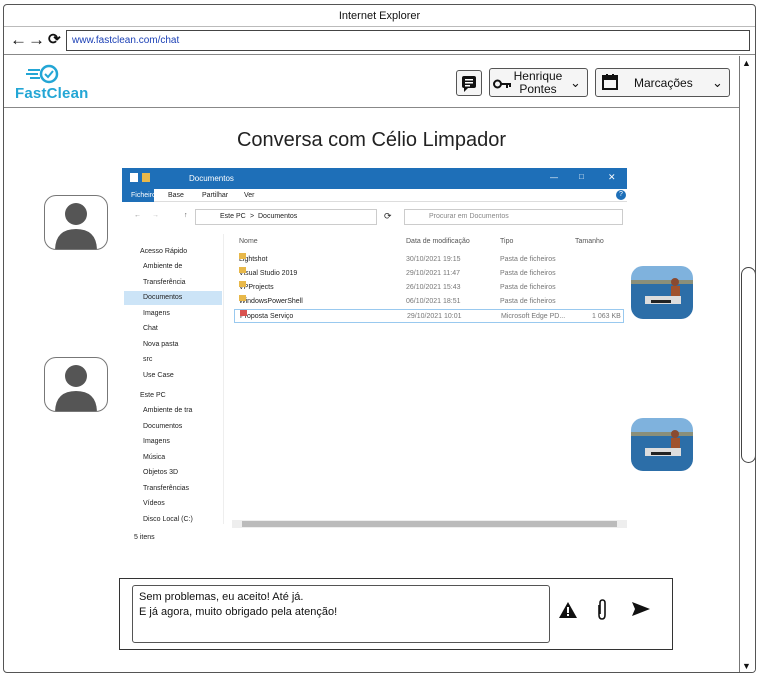 The image size is (759, 676). I want to click on user-avatar, so click(76, 384).